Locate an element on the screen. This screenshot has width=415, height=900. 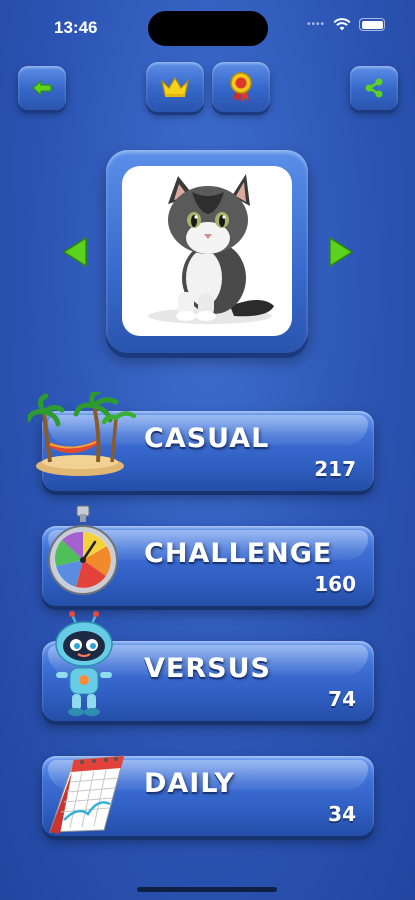
home-indicator is located at coordinates (207, 889).